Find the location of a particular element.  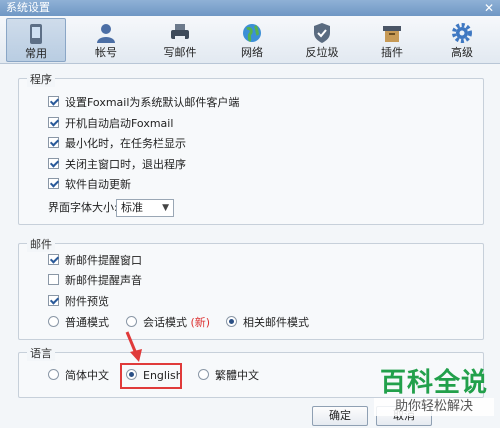

tab-label: 网络 is located at coordinates (252, 52).